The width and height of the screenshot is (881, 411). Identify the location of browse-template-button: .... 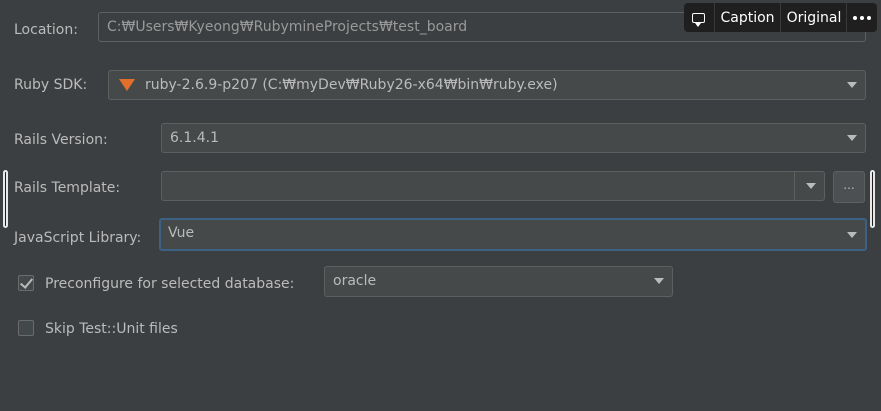
(849, 187).